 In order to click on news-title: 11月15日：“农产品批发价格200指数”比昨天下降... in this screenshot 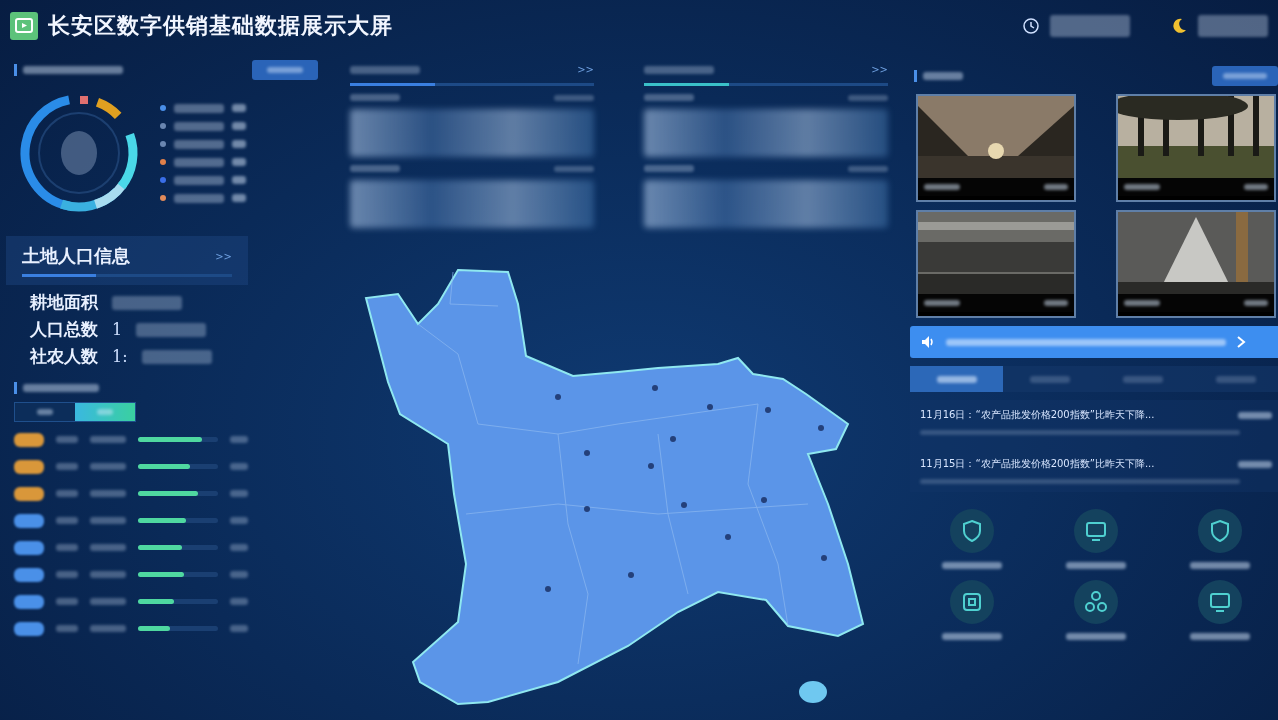, I will do `click(1037, 464)`.